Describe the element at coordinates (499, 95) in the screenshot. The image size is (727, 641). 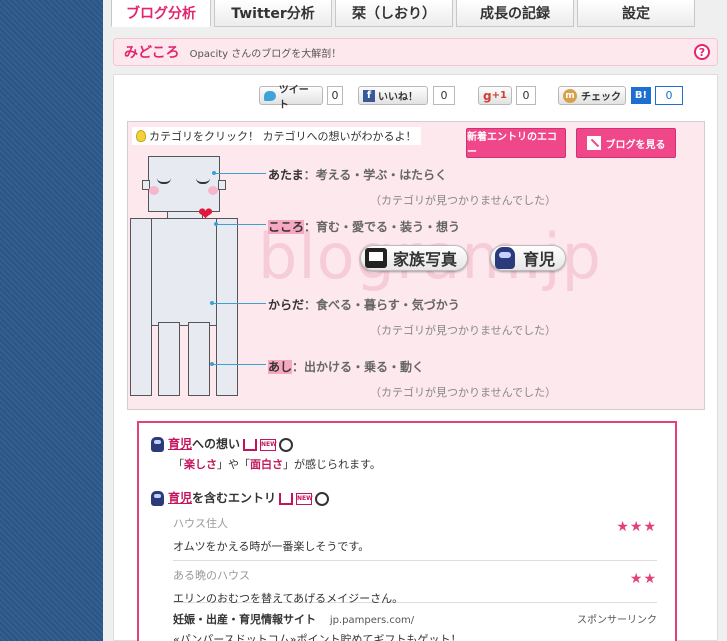
I see `gplus-label: +1` at that location.